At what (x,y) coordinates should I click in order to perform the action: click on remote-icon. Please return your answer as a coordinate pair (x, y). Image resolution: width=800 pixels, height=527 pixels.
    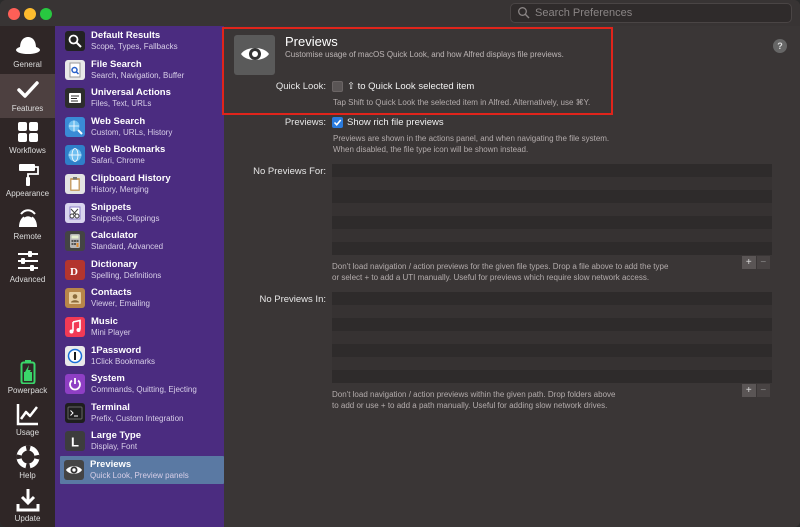
    Looking at the image, I should click on (28, 218).